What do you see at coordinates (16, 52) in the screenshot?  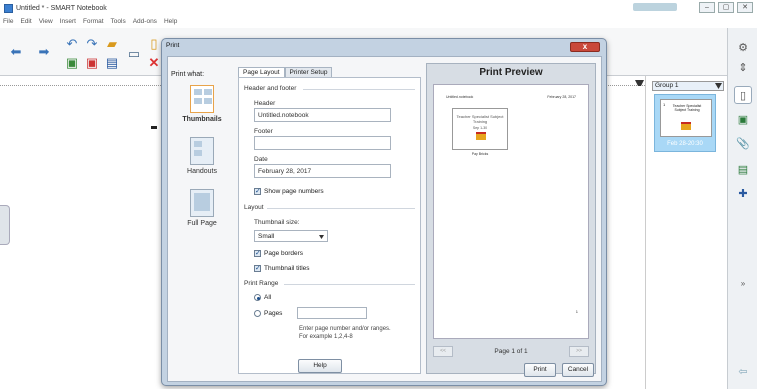 I see `previous-page-icon: ⬅` at bounding box center [16, 52].